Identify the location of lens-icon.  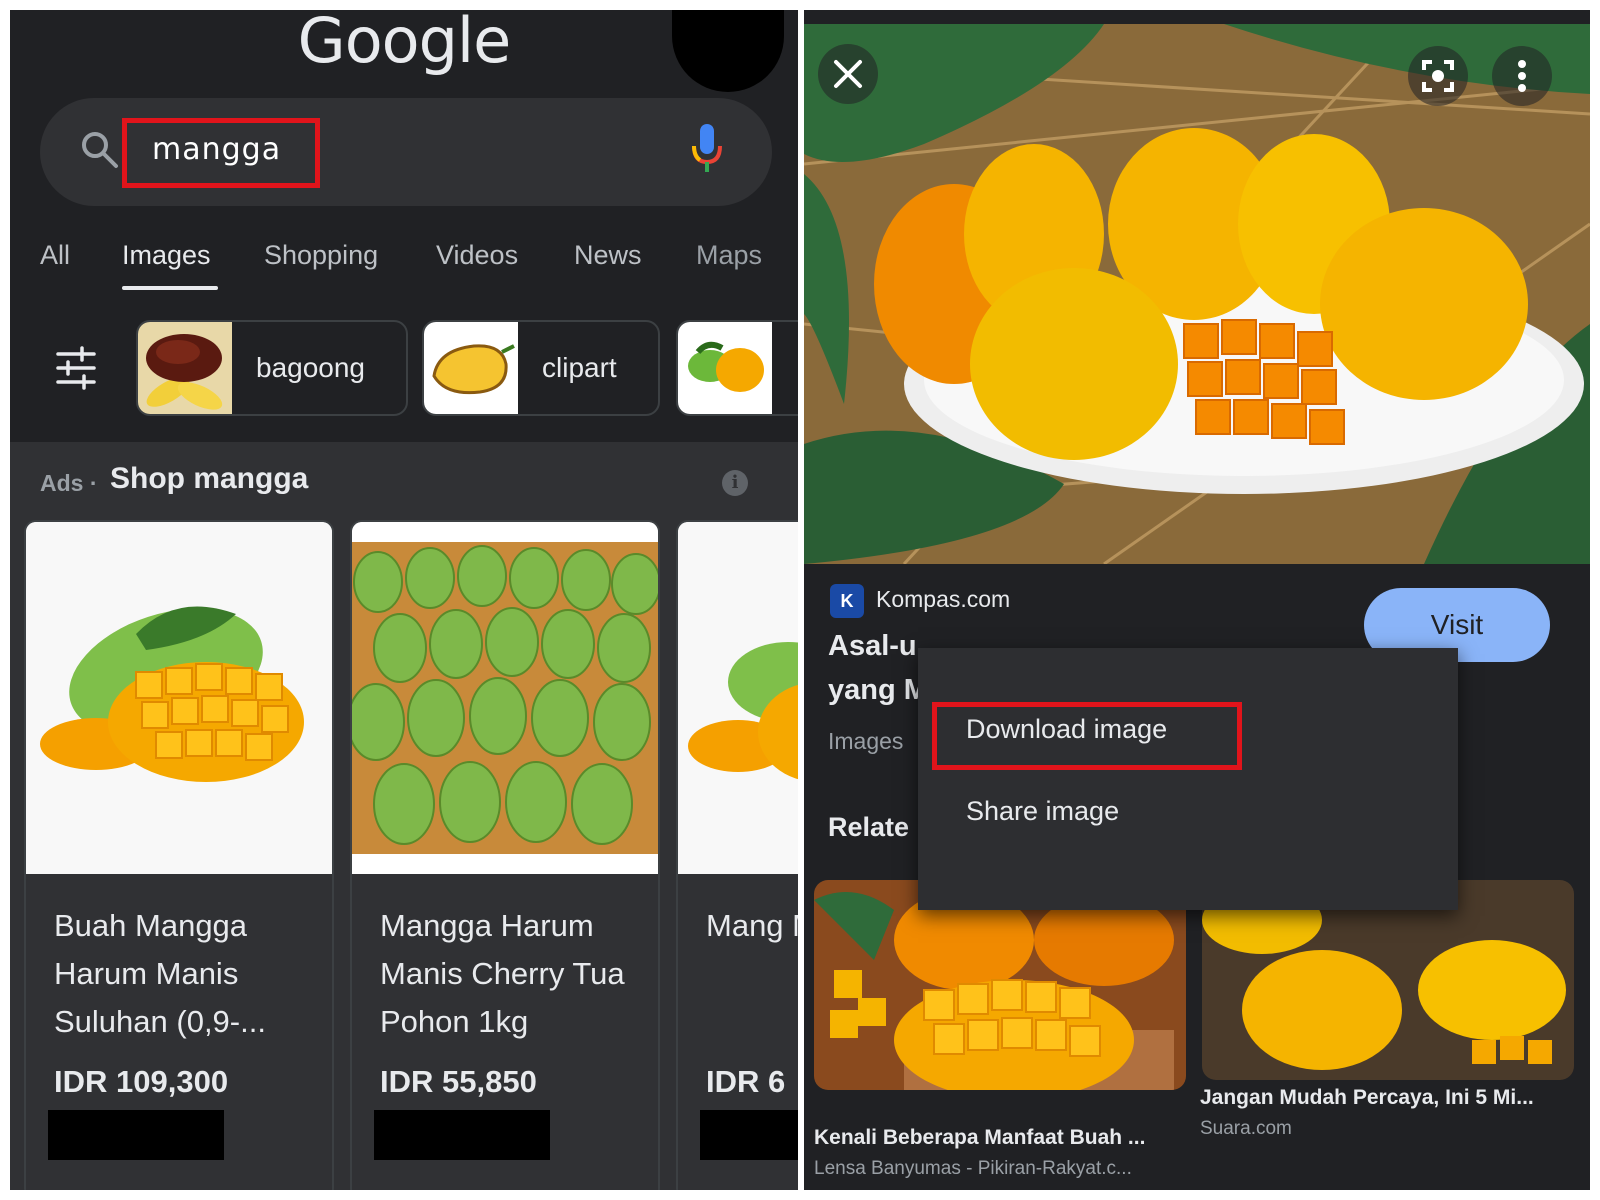
(1438, 76).